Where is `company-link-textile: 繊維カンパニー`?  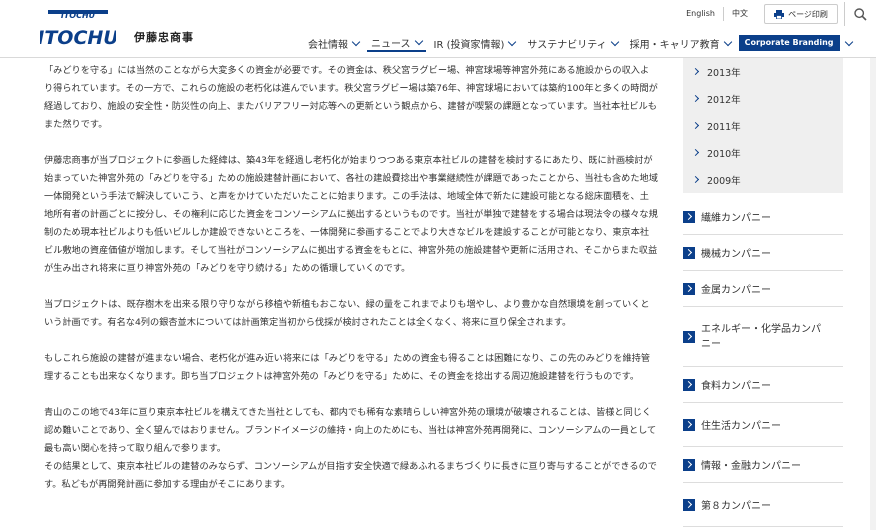 company-link-textile: 繊維カンパニー is located at coordinates (763, 217).